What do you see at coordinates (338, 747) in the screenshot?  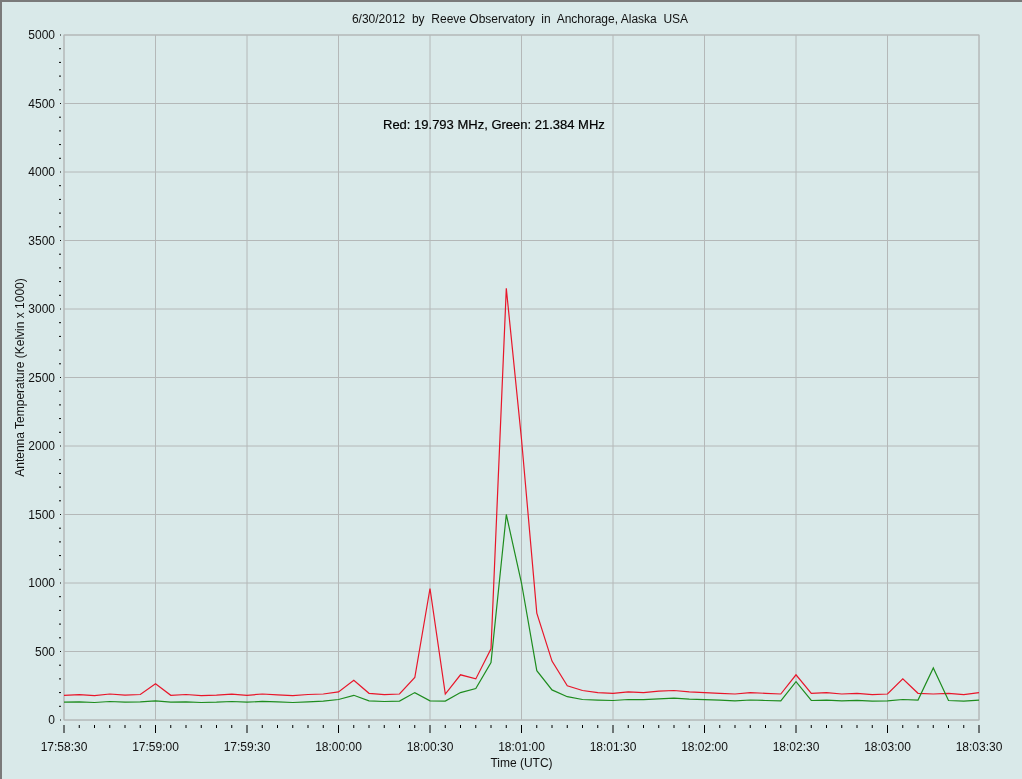 I see `x-tick-label: 18:00:00` at bounding box center [338, 747].